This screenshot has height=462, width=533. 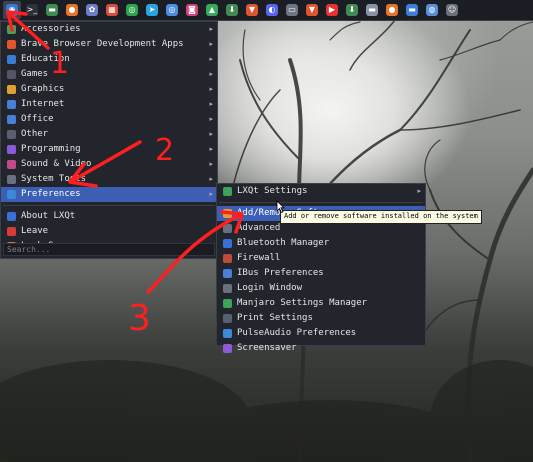 I want to click on chromium-launcher: ◎, so click(x=172, y=10).